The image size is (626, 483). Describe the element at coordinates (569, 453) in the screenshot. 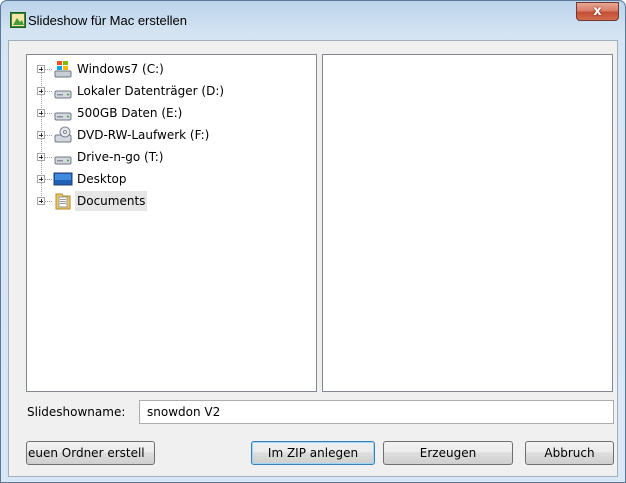

I see `cancel-button: Abbruch` at that location.